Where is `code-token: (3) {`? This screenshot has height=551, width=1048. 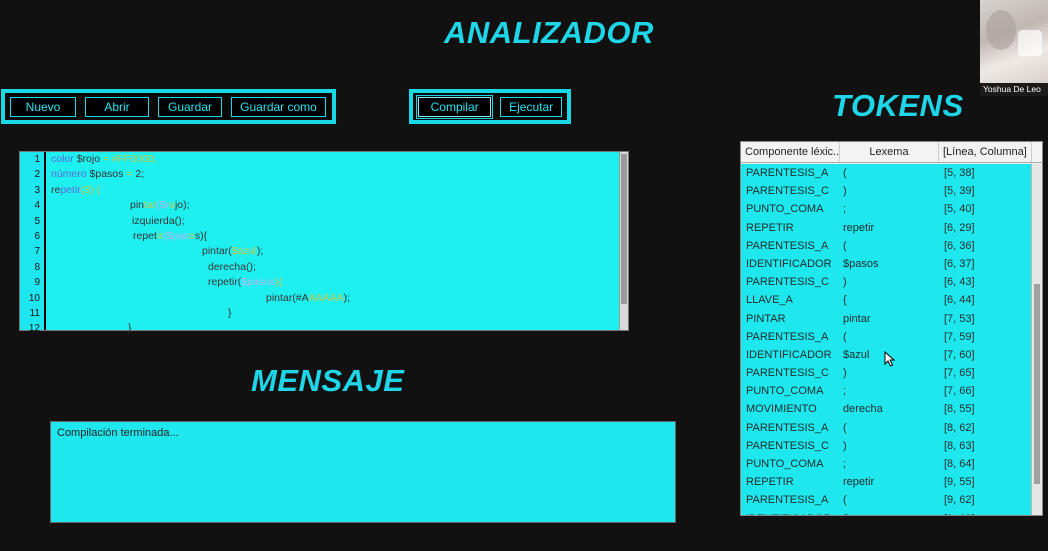 code-token: (3) { is located at coordinates (90, 189).